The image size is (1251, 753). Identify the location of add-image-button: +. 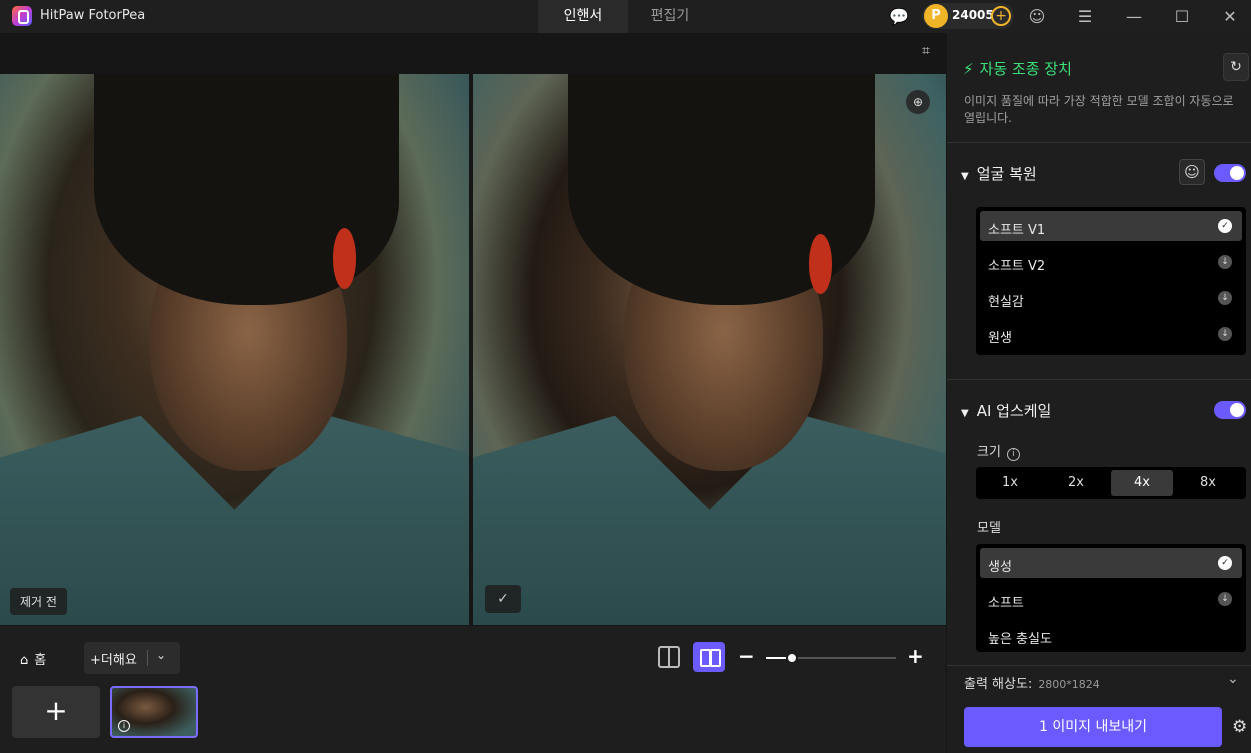
(56, 712).